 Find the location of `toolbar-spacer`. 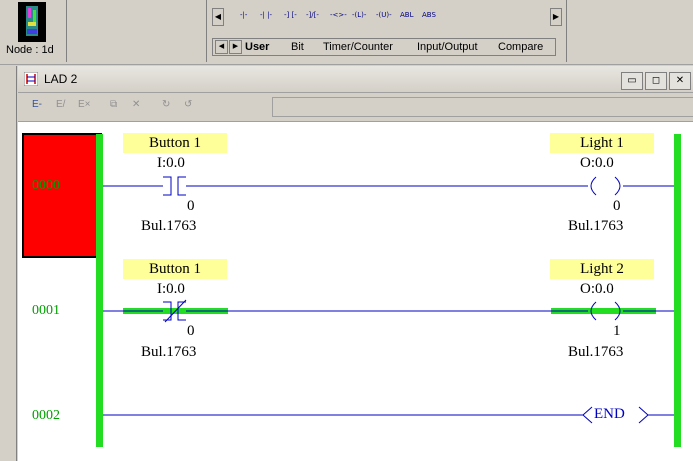

toolbar-spacer is located at coordinates (137, 31).